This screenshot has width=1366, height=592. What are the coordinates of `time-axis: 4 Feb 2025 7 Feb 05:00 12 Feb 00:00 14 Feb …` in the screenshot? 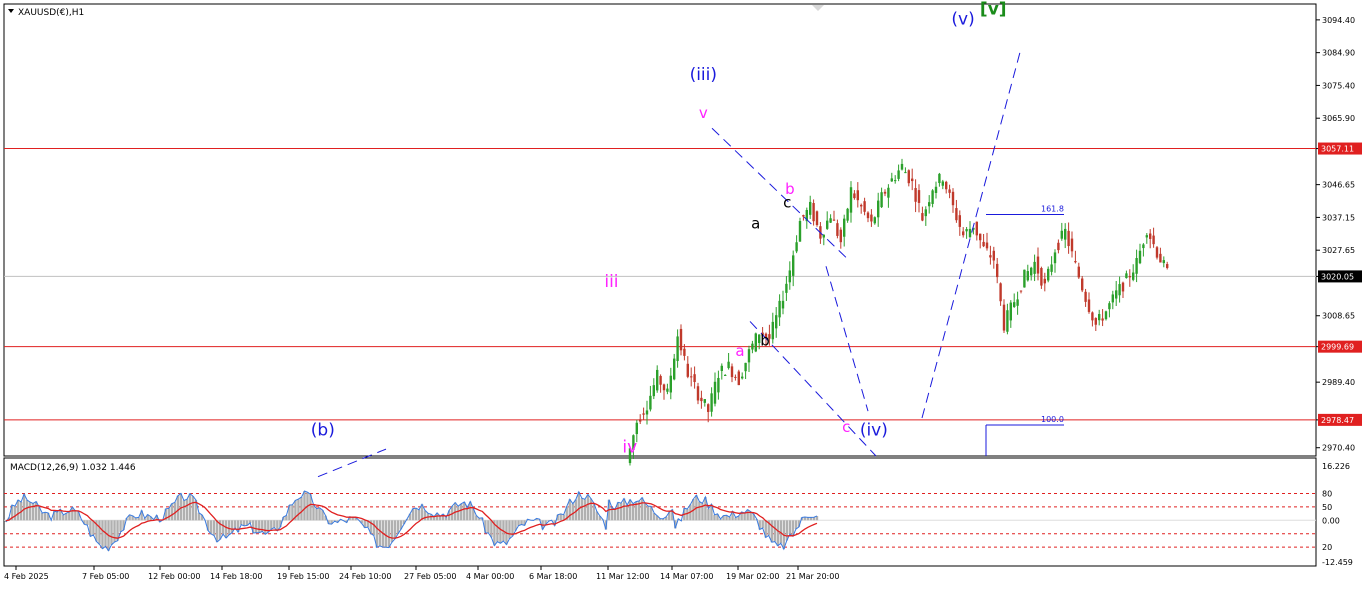 It's located at (421, 573).